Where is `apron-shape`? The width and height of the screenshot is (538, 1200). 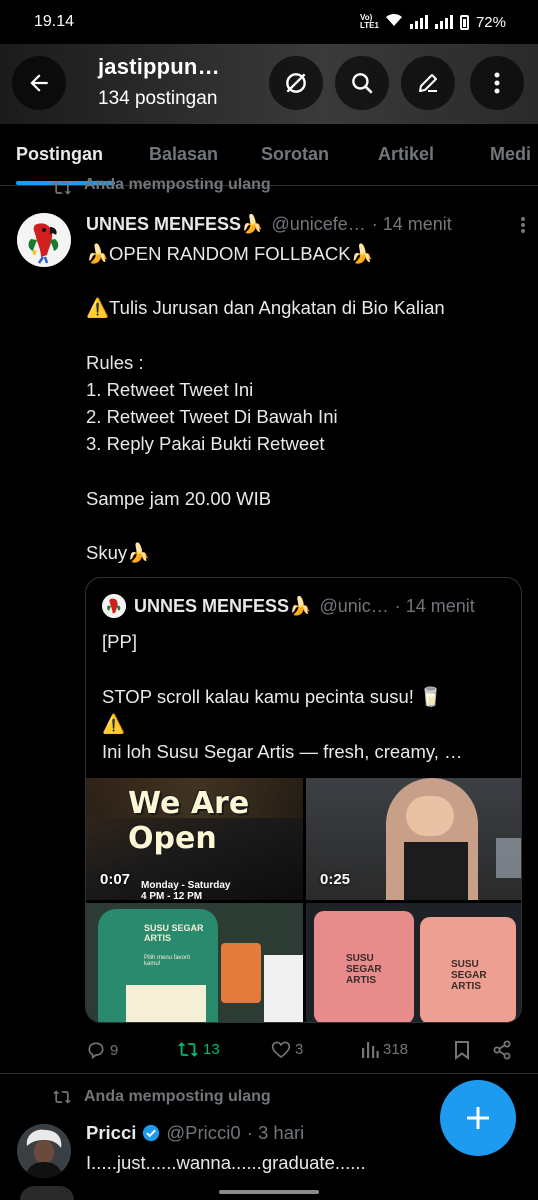 apron-shape is located at coordinates (436, 871).